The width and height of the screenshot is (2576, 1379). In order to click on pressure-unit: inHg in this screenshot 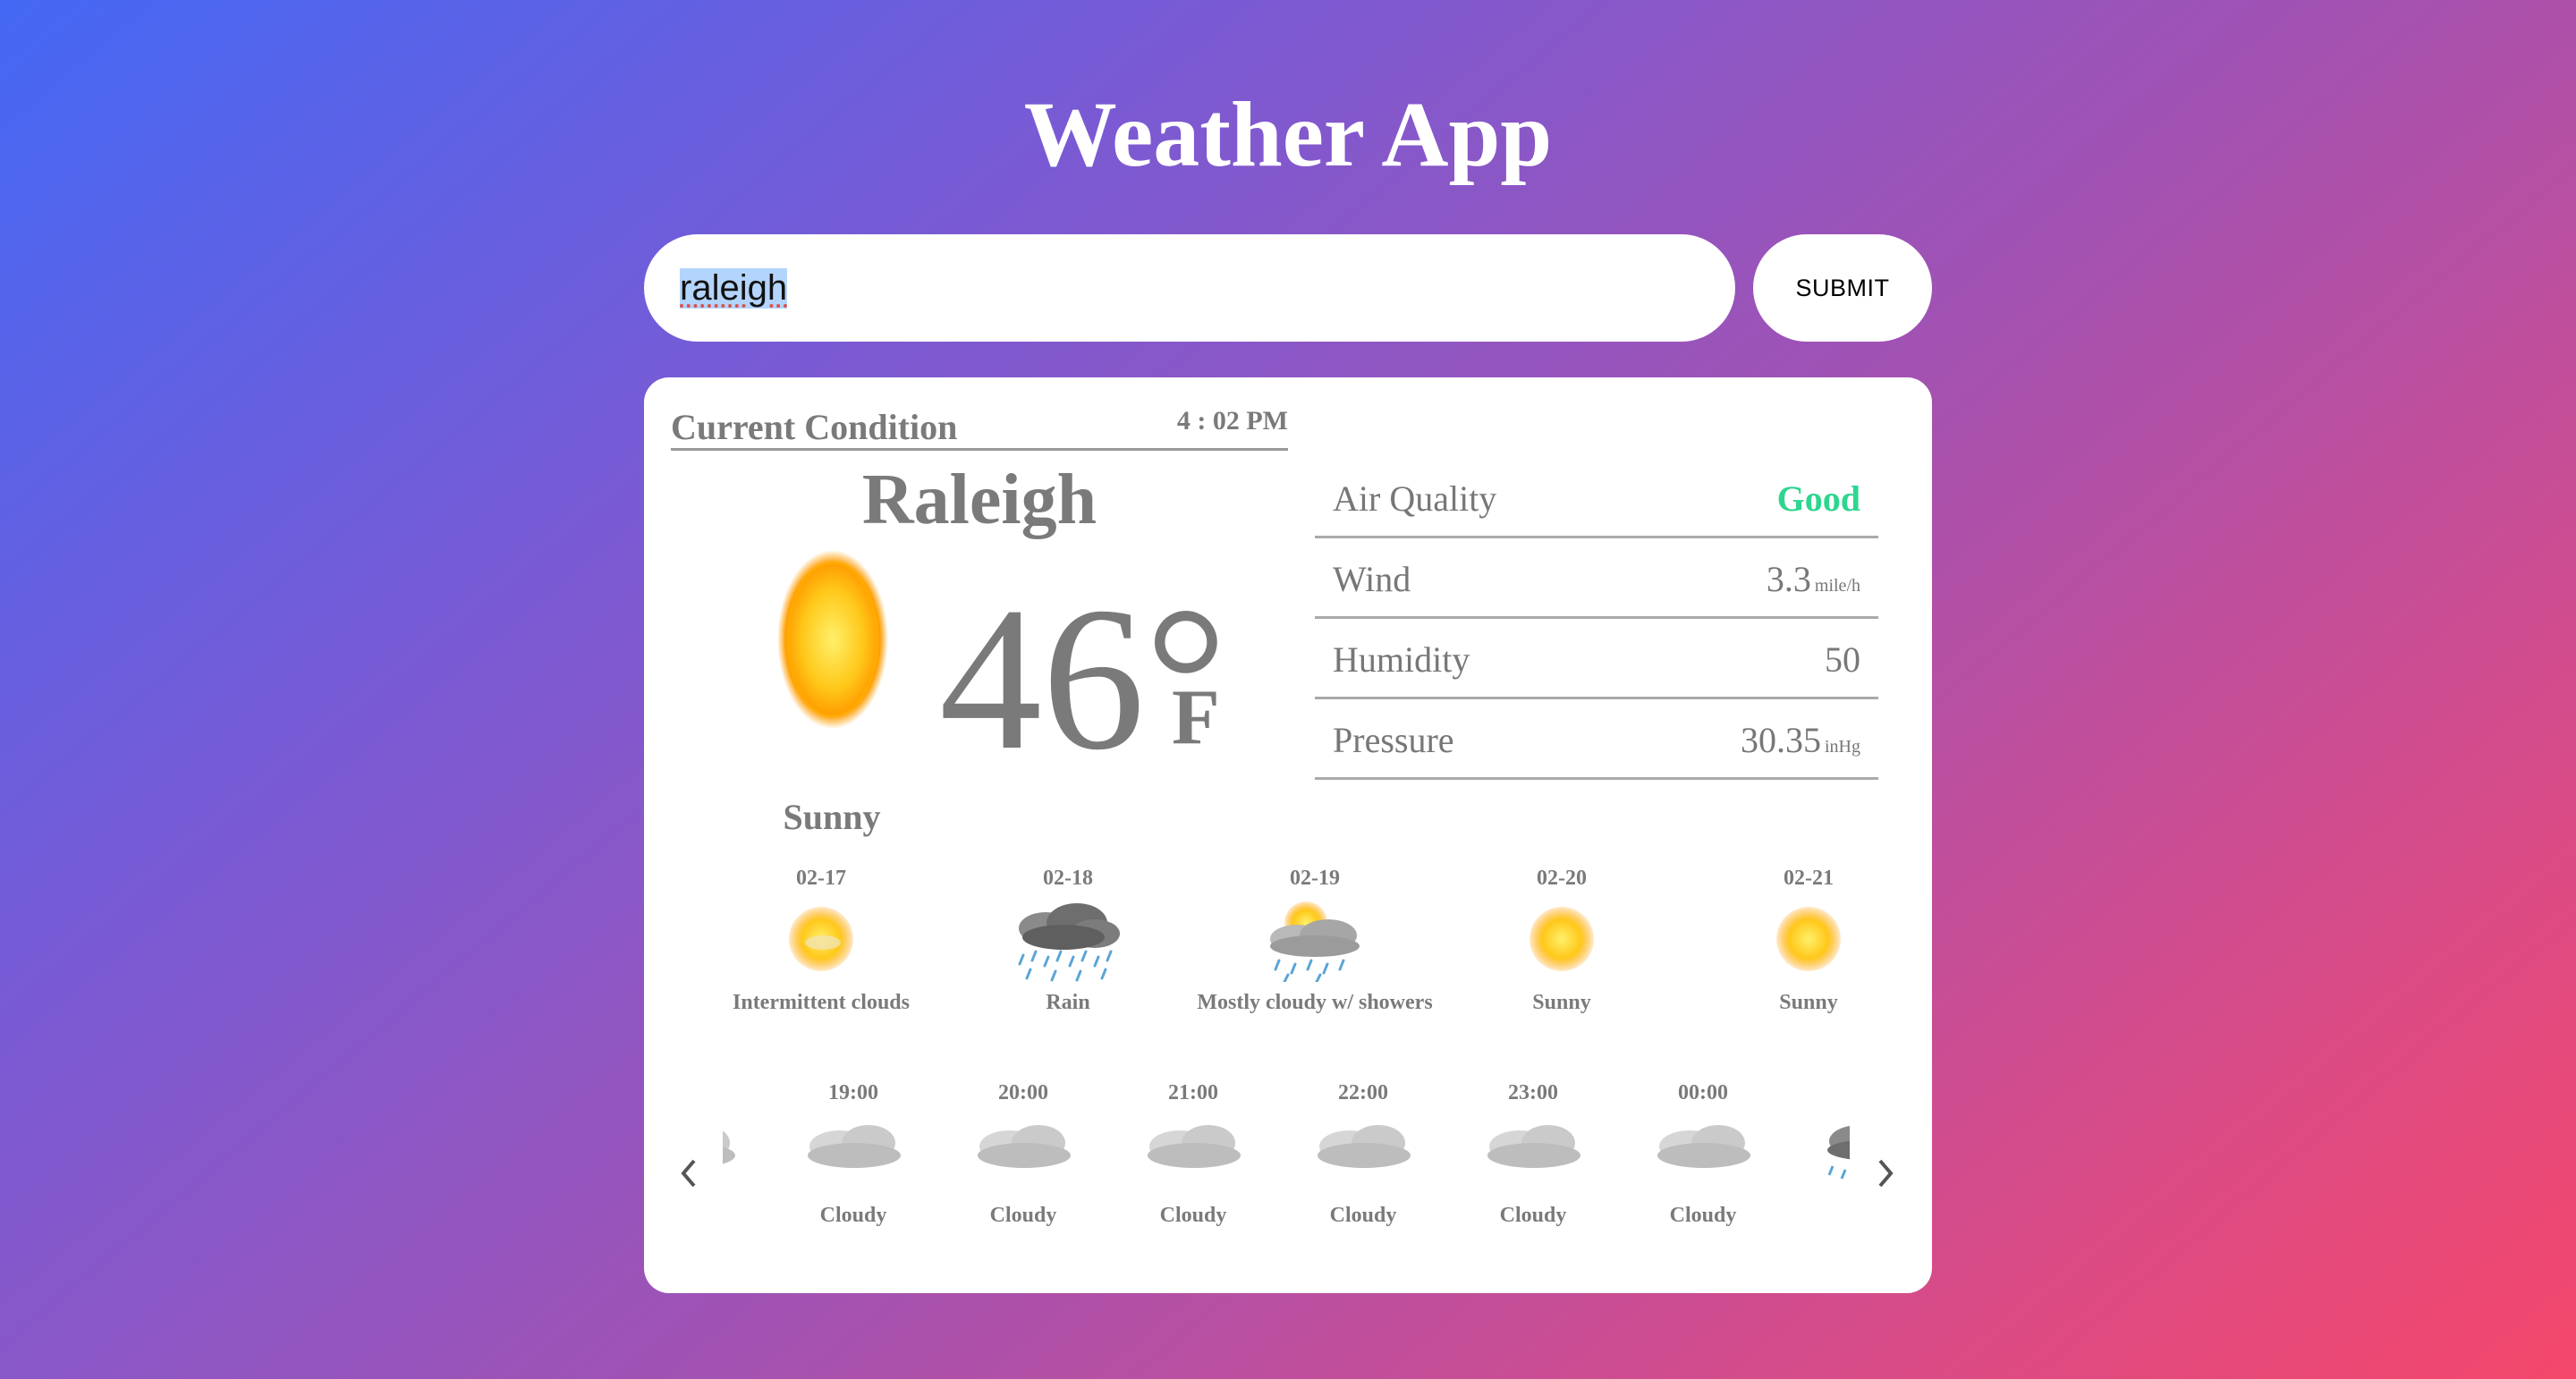, I will do `click(1842, 747)`.